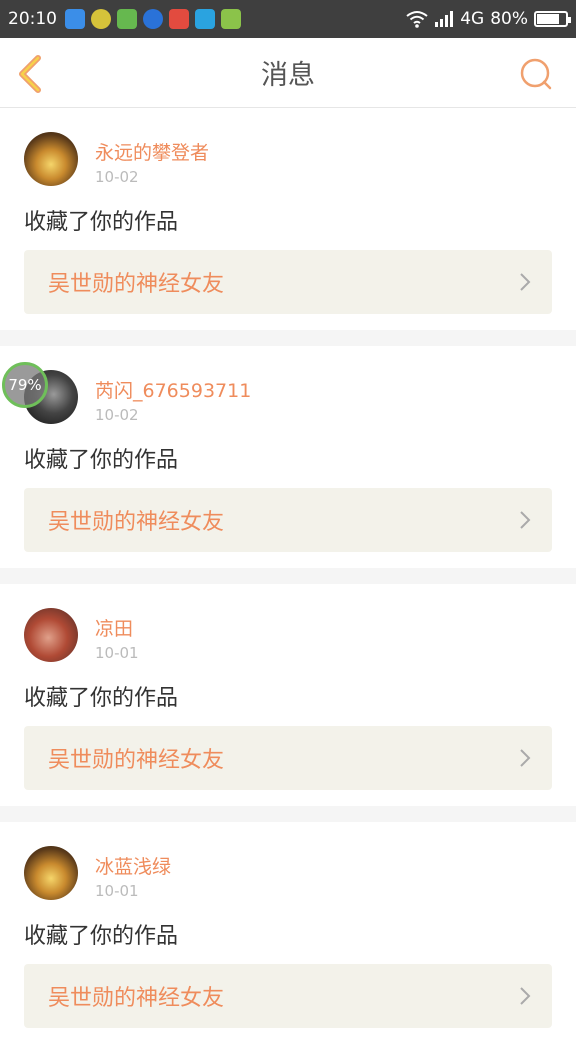 The height and width of the screenshot is (1044, 576). I want to click on wifi-icon, so click(417, 19).